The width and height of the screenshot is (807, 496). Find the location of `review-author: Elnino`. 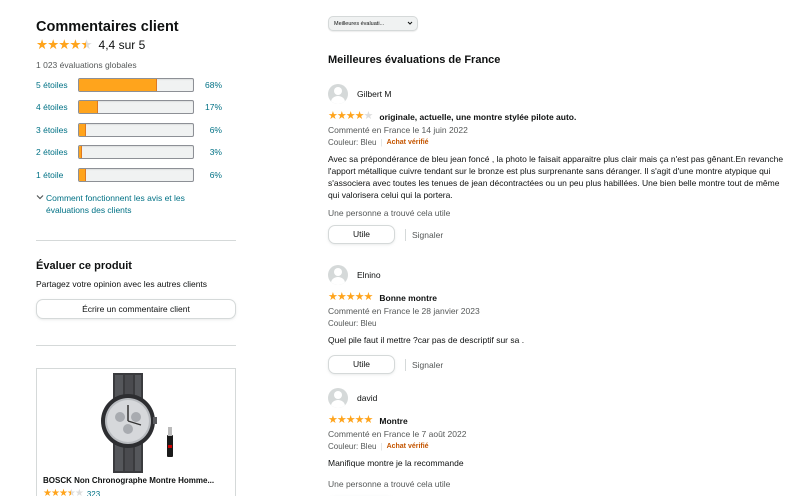

review-author: Elnino is located at coordinates (558, 275).